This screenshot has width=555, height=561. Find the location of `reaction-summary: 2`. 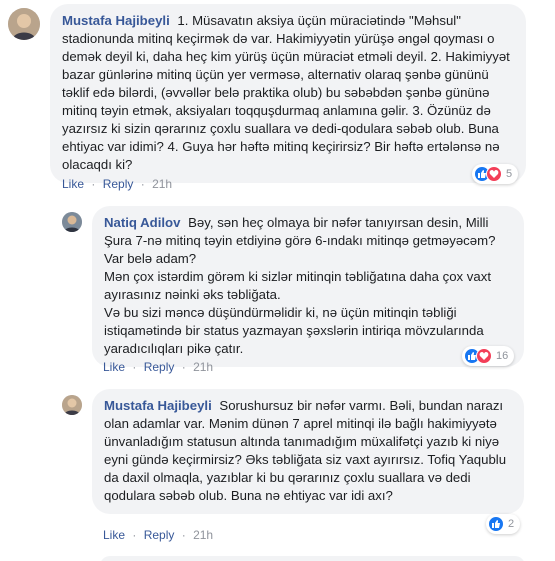

reaction-summary: 2 is located at coordinates (503, 524).